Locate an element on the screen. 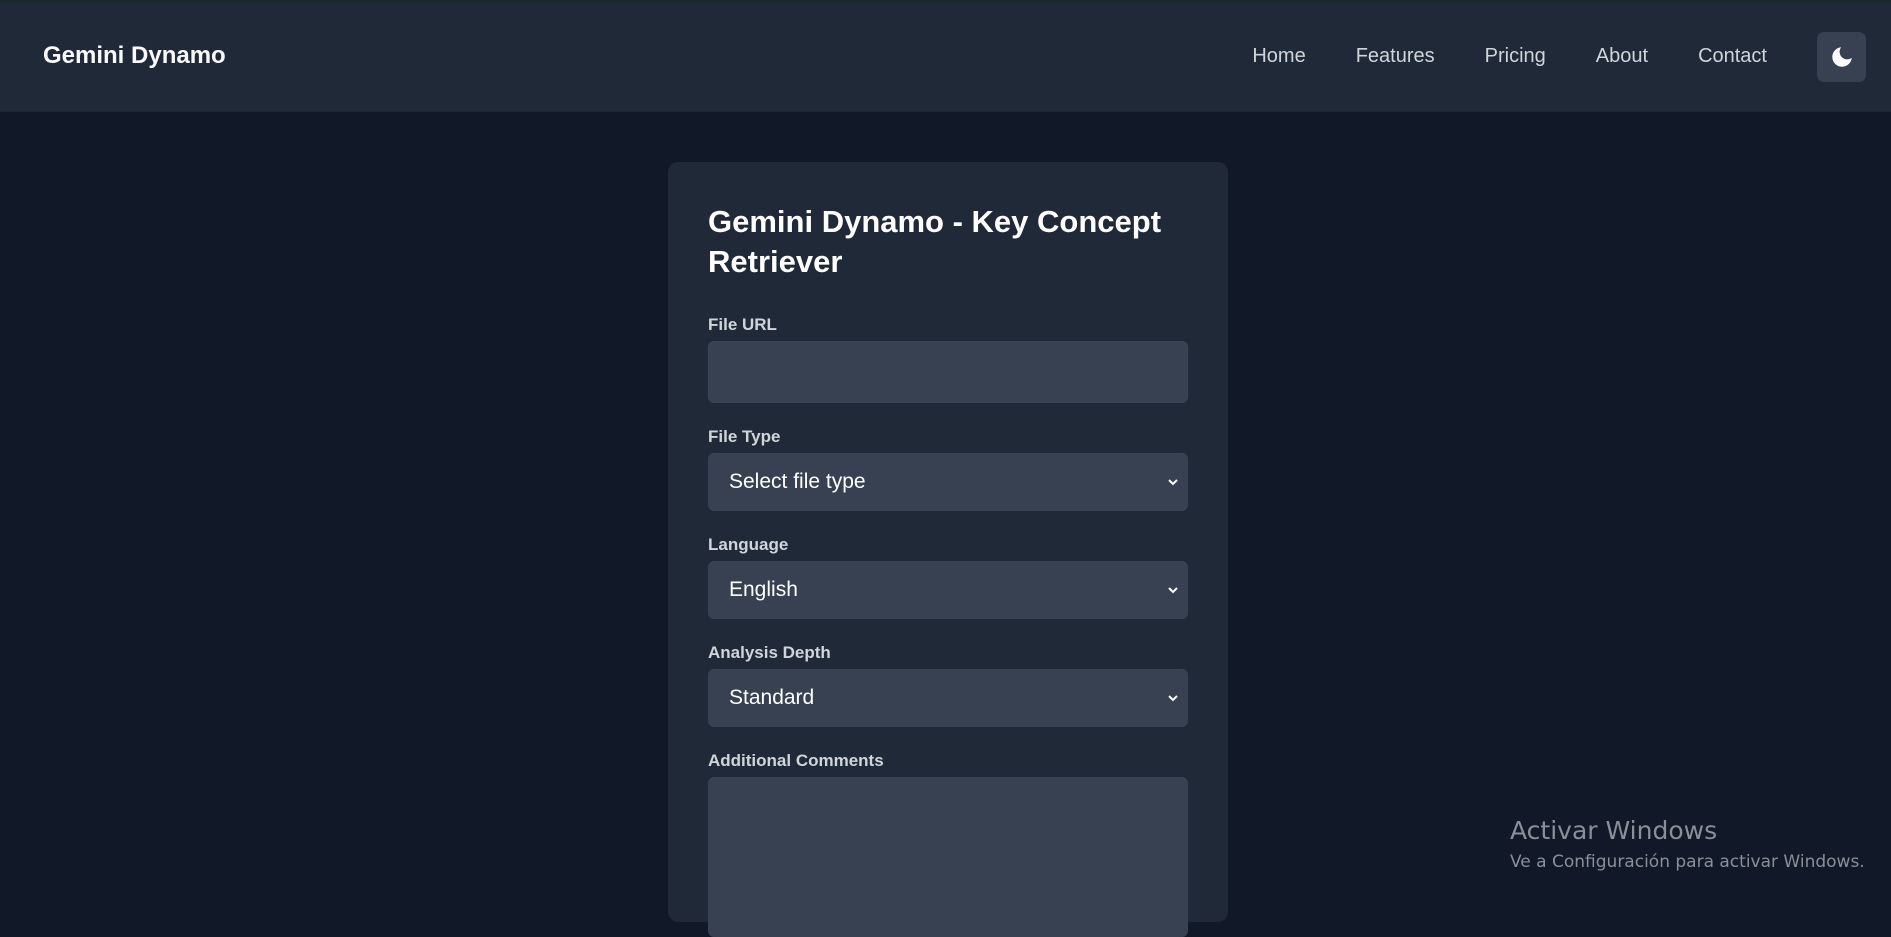 Image resolution: width=1891 pixels, height=937 pixels. file-url-label: File URL is located at coordinates (742, 324).